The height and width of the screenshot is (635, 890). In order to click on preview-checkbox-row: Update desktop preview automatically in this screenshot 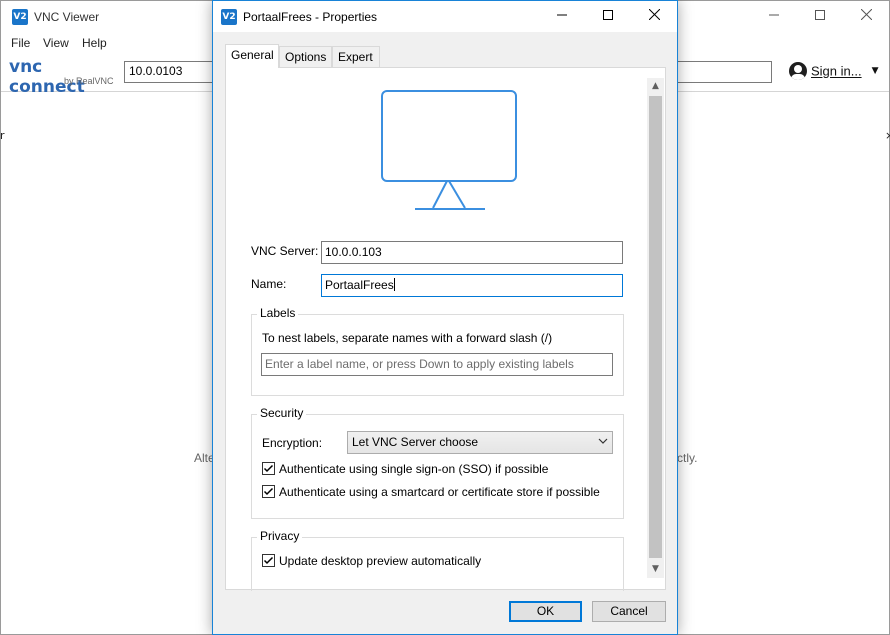, I will do `click(371, 562)`.